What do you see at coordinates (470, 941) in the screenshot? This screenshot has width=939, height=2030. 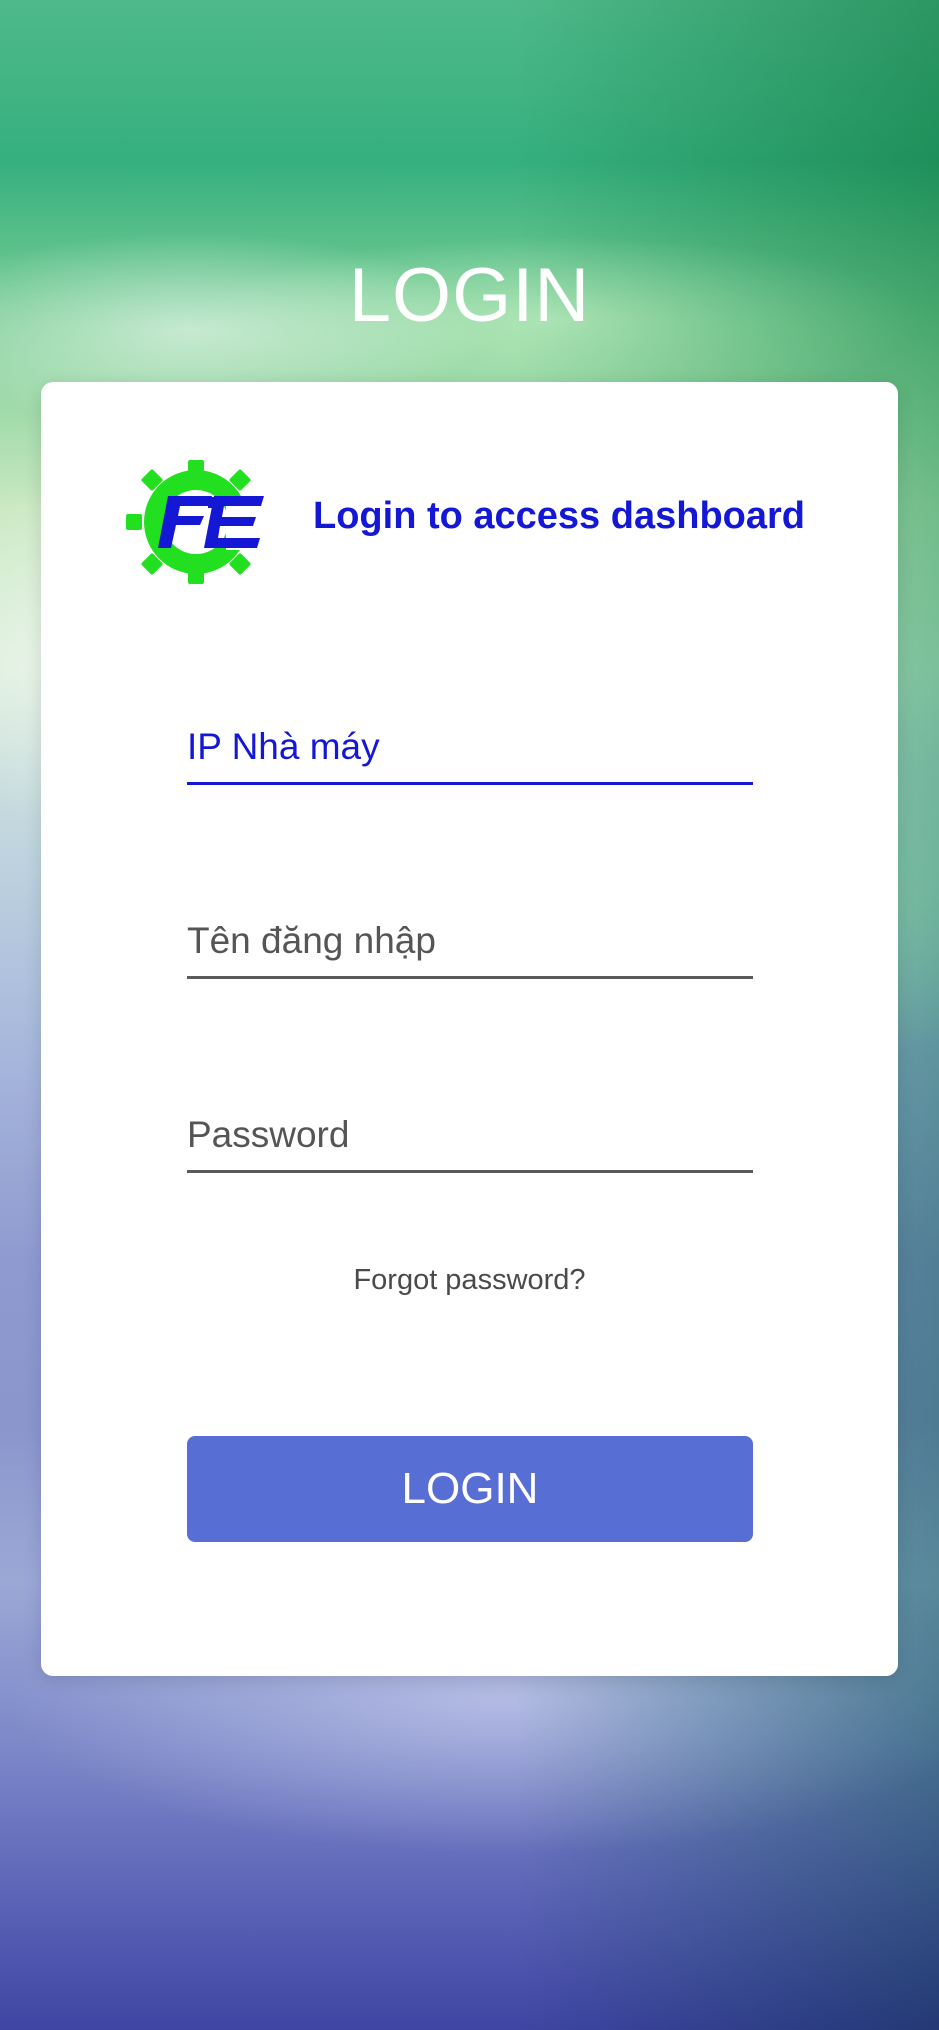 I see `username-input` at bounding box center [470, 941].